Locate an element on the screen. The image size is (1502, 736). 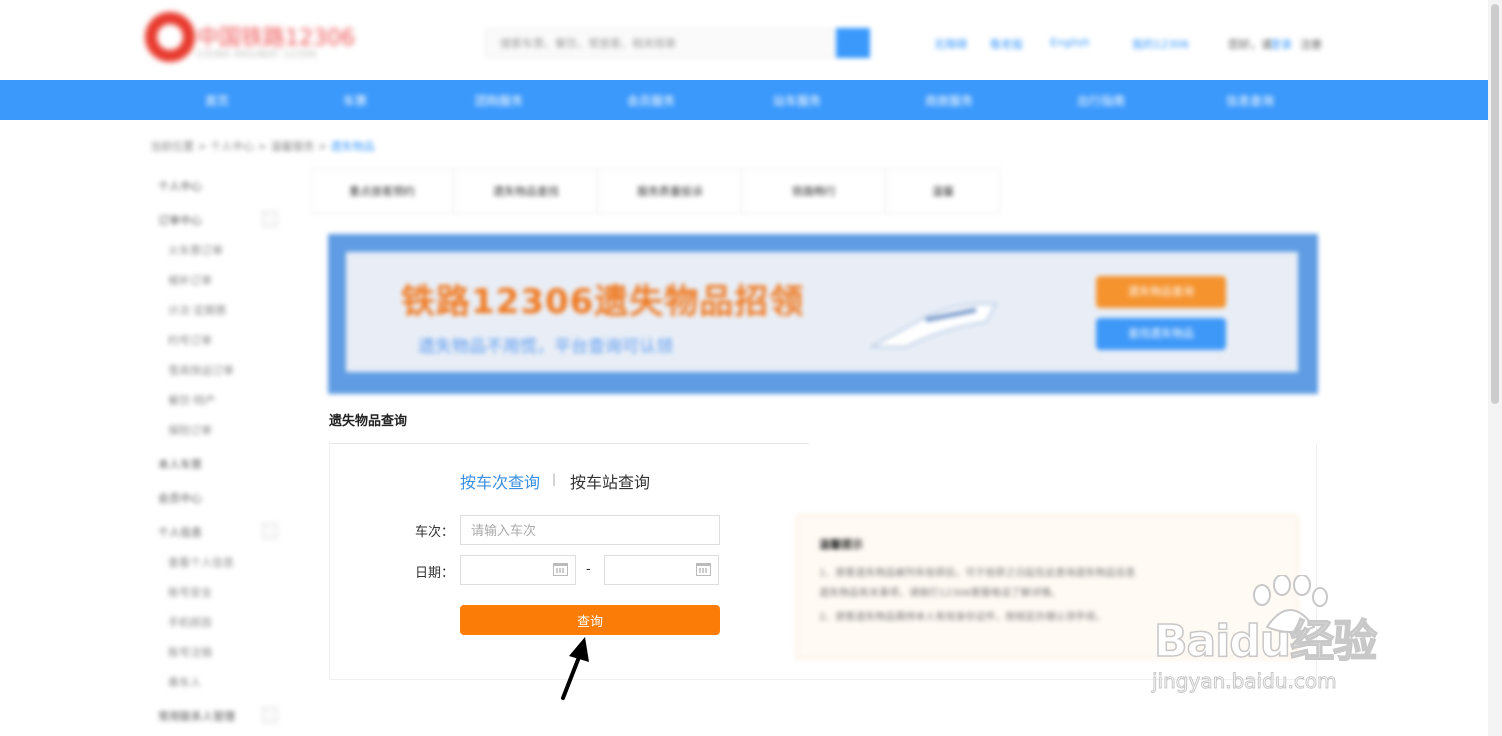
tab-warm-service: 温馨 is located at coordinates (943, 191).